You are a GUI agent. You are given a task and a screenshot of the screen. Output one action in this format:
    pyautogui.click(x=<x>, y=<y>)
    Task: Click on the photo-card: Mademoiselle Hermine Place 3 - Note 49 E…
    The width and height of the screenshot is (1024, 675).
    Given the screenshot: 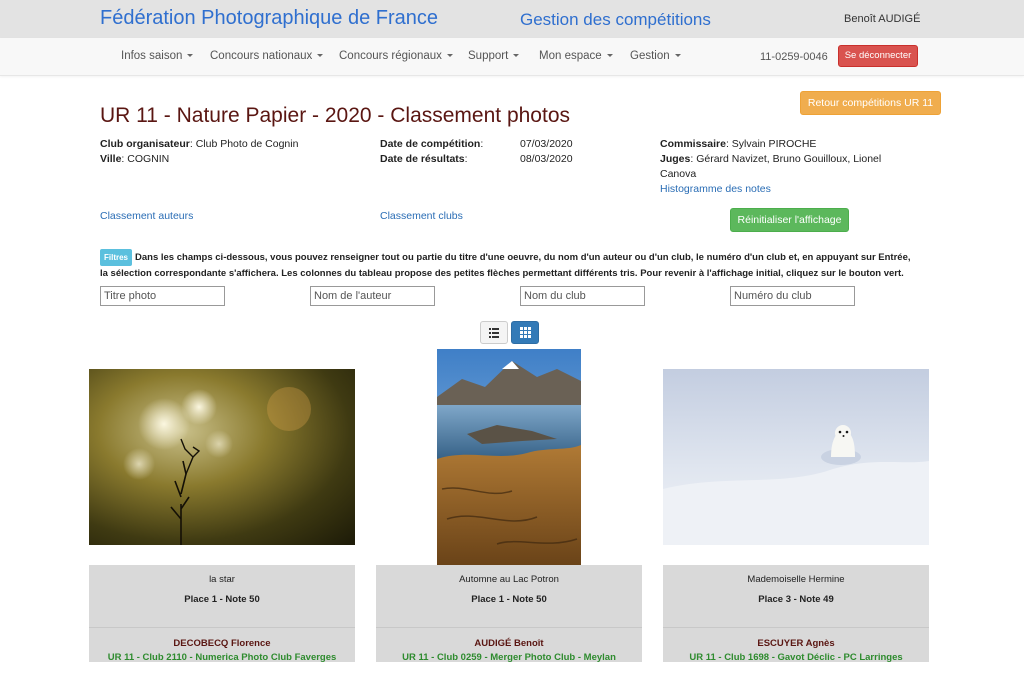 What is the action you would take?
    pyautogui.click(x=796, y=614)
    